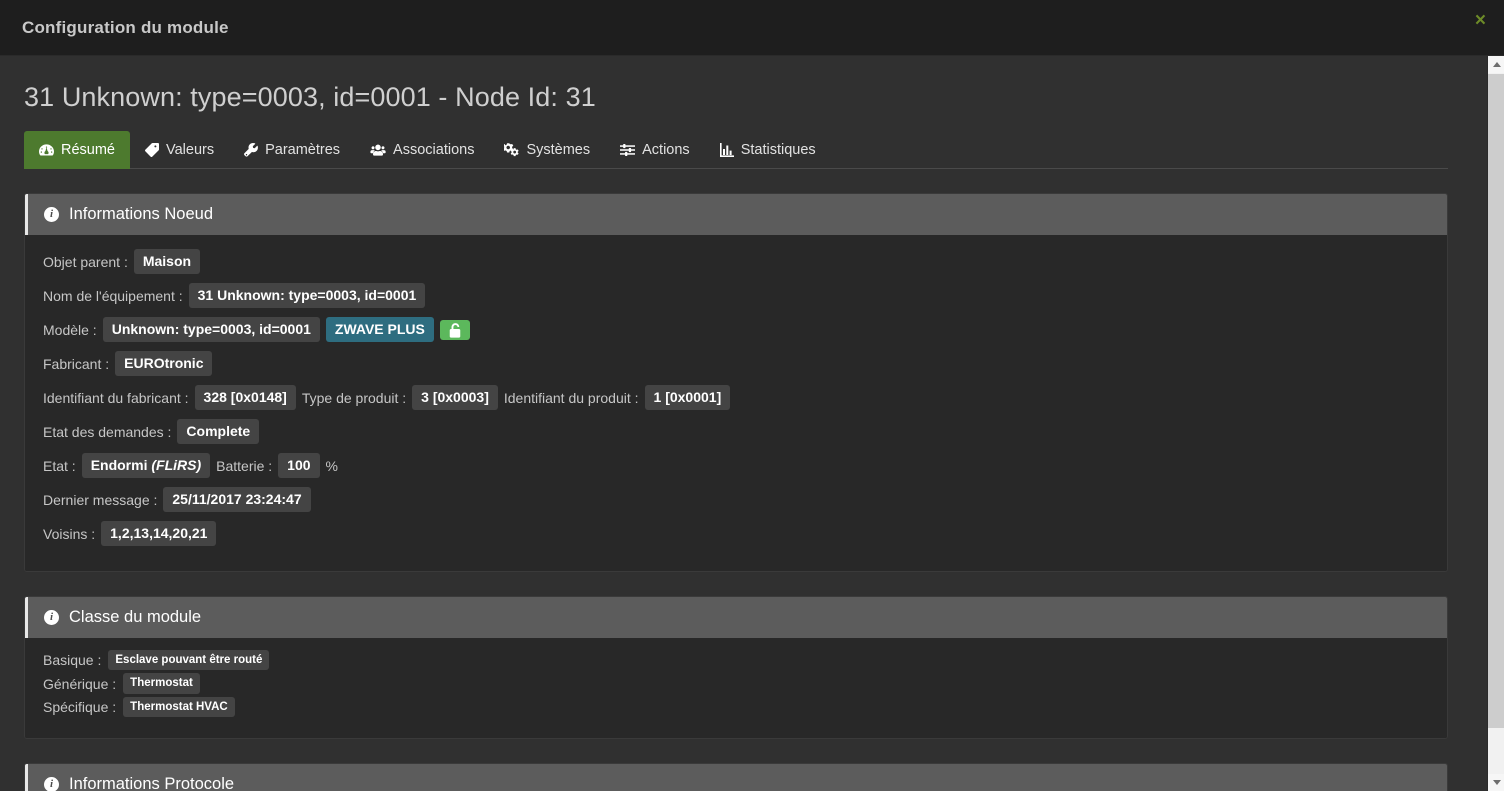 This screenshot has height=791, width=1504. What do you see at coordinates (736, 660) in the screenshot?
I see `row-class-basic: Basique : Esclave pouvant être routé` at bounding box center [736, 660].